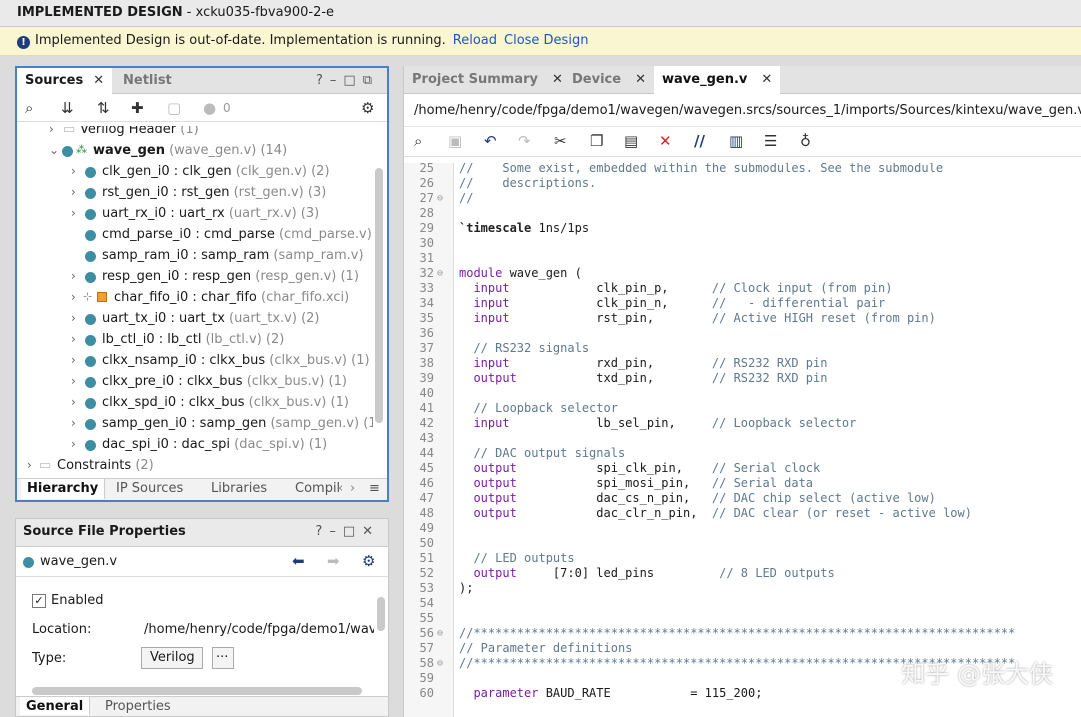 The height and width of the screenshot is (717, 1081). Describe the element at coordinates (490, 141) in the screenshot. I see `undo-icon: ↶` at that location.